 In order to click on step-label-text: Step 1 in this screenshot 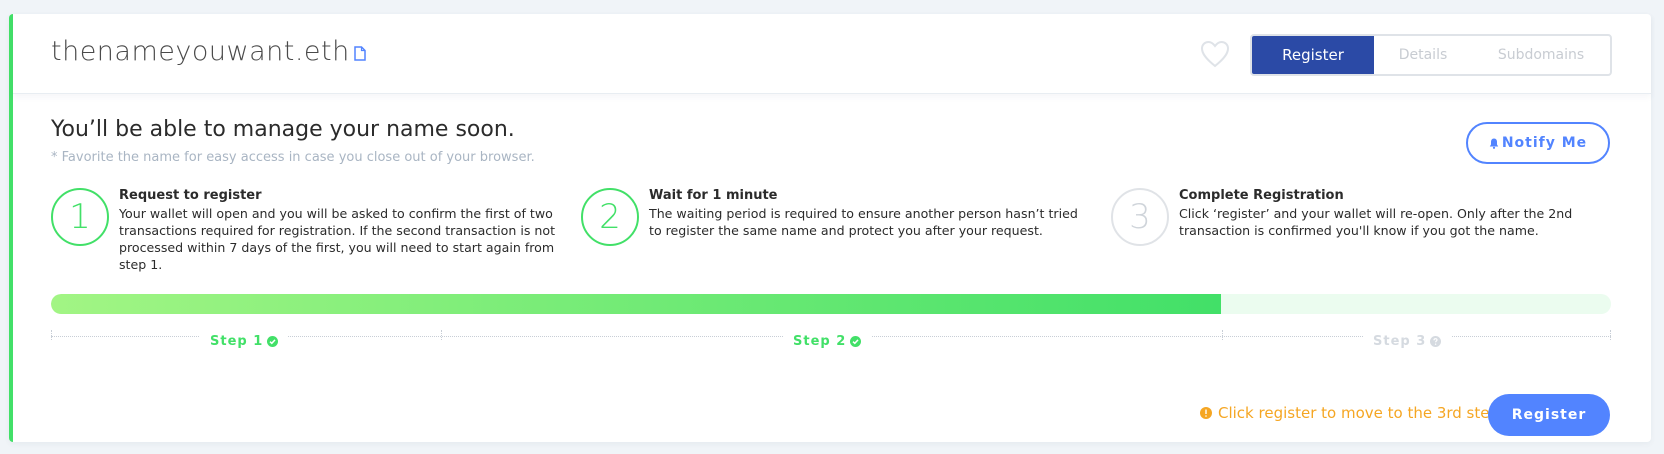, I will do `click(237, 341)`.